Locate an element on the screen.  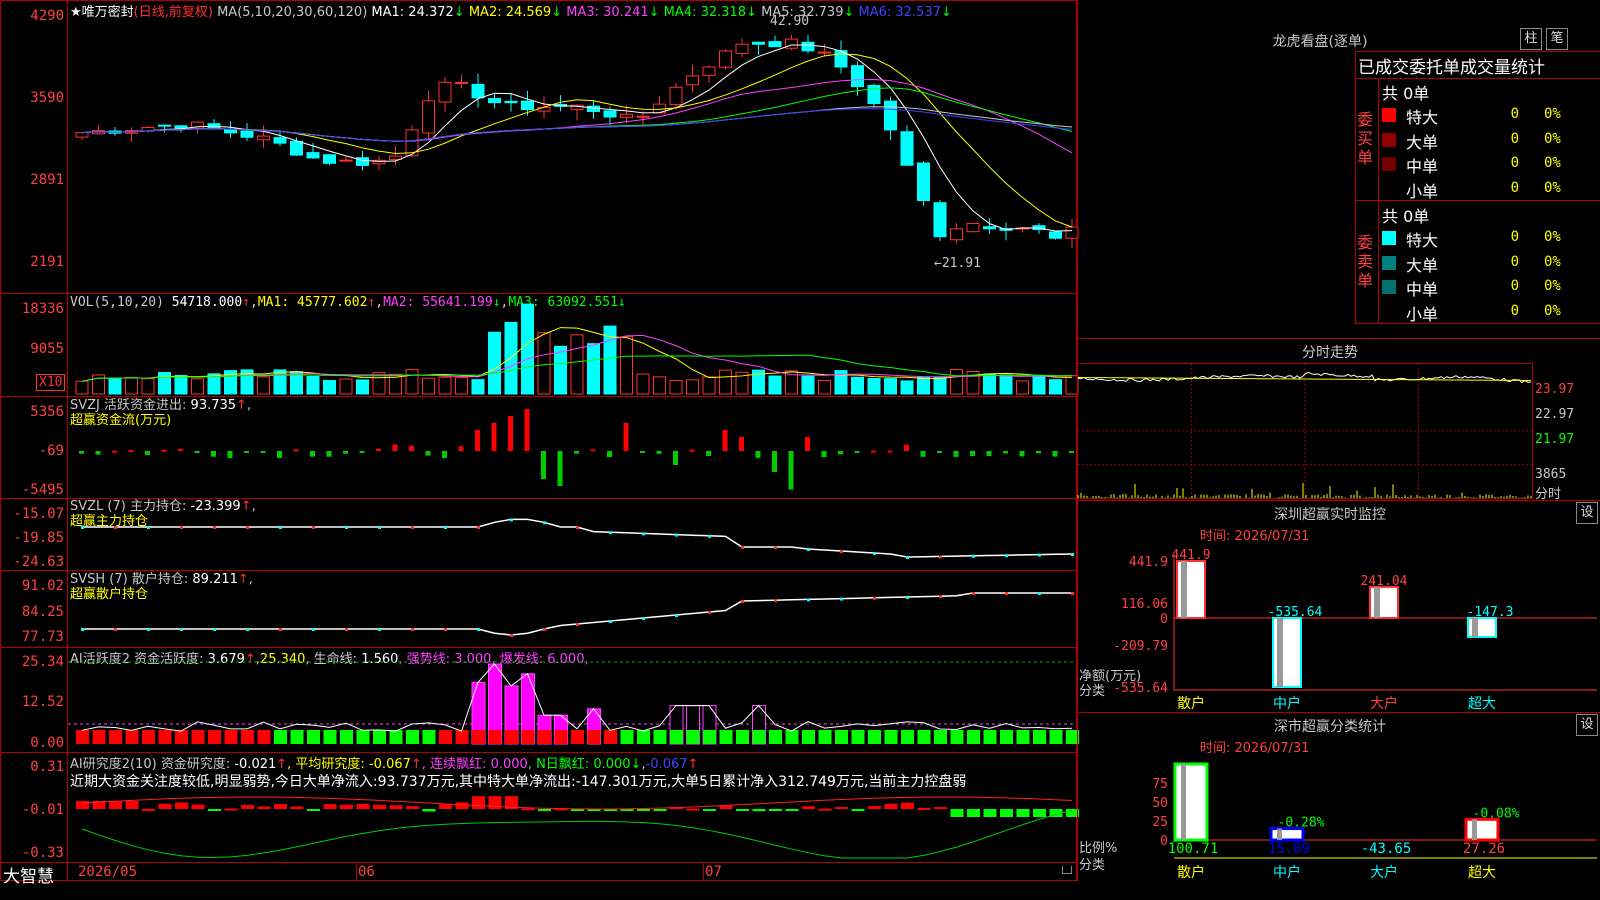
intraday-chart is located at coordinates (1304, 431).